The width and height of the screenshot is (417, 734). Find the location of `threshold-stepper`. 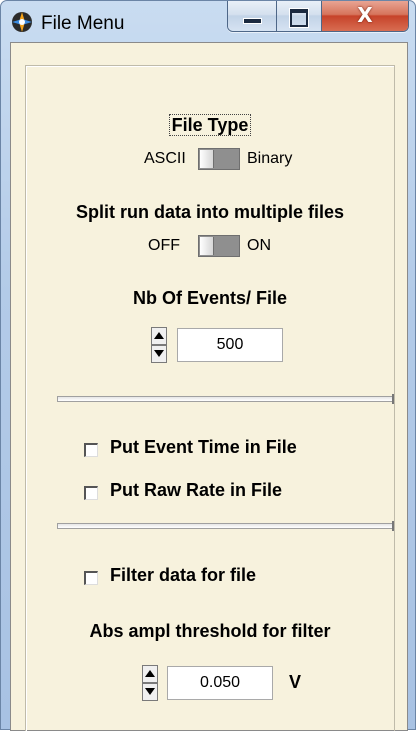

threshold-stepper is located at coordinates (150, 683).